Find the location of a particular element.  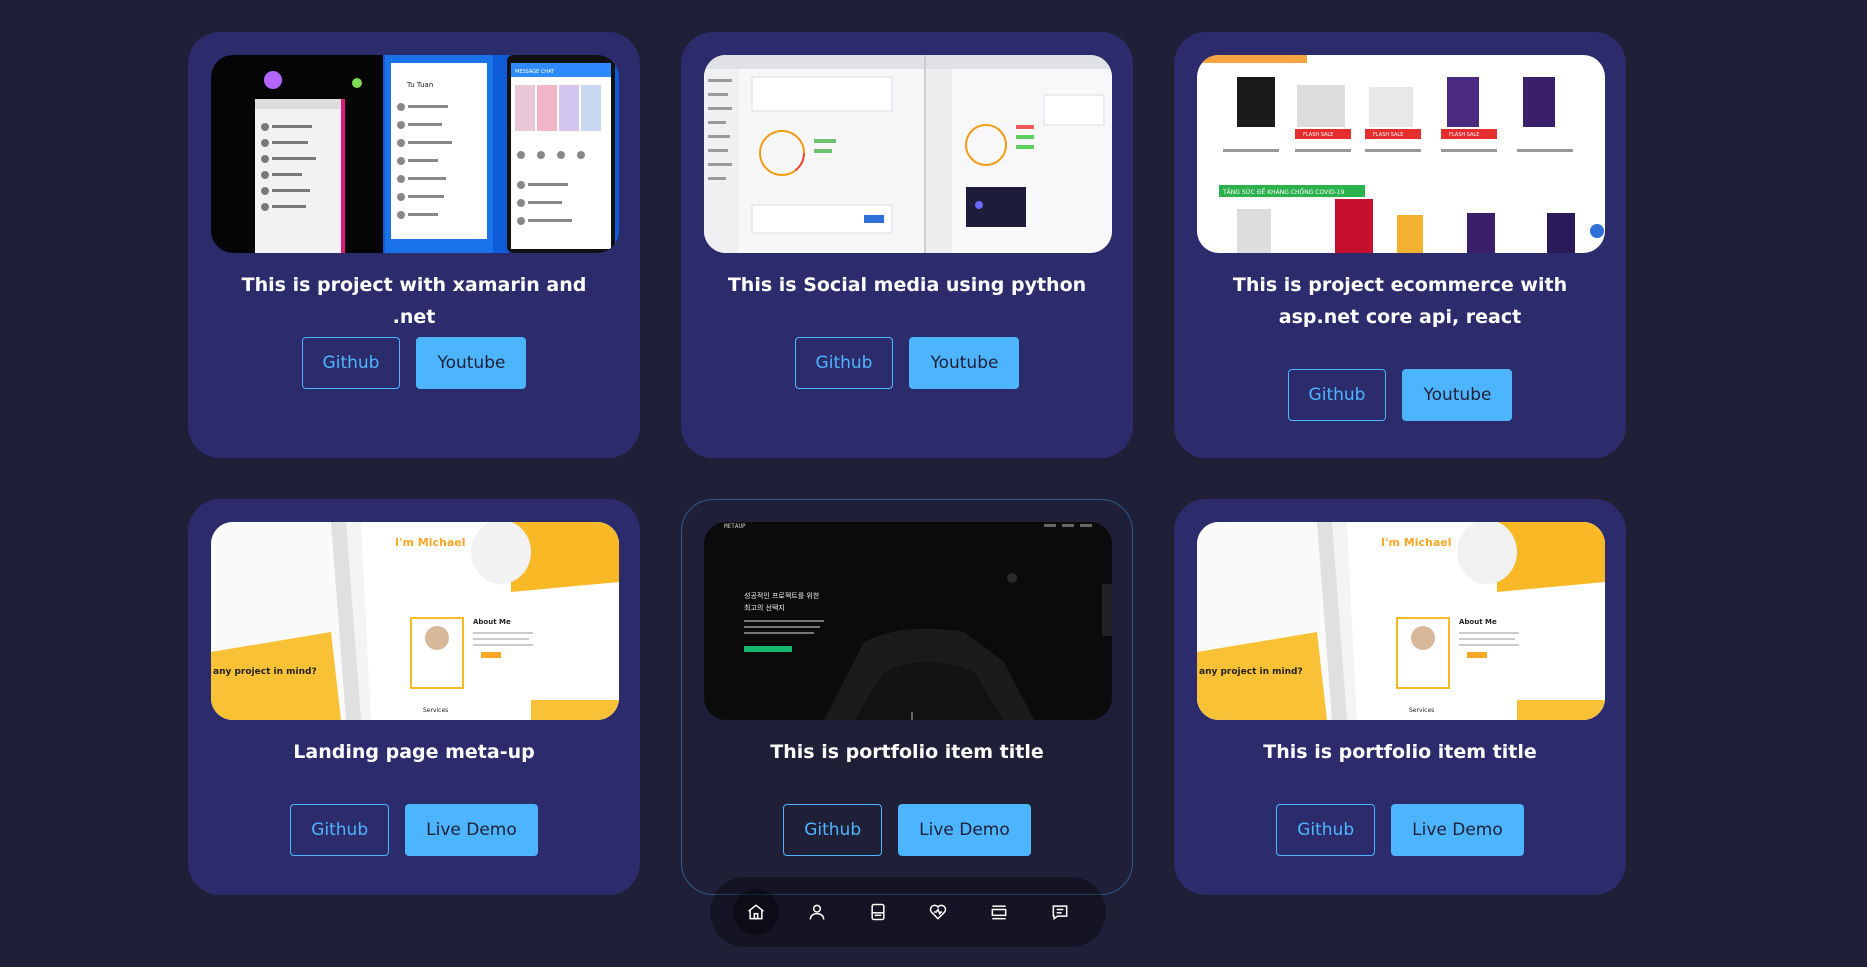

nav-home is located at coordinates (756, 912).